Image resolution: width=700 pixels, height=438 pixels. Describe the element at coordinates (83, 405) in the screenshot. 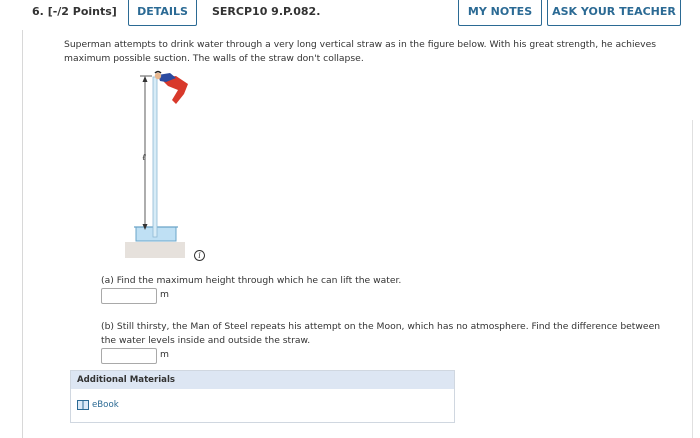

I see `book-icon` at that location.